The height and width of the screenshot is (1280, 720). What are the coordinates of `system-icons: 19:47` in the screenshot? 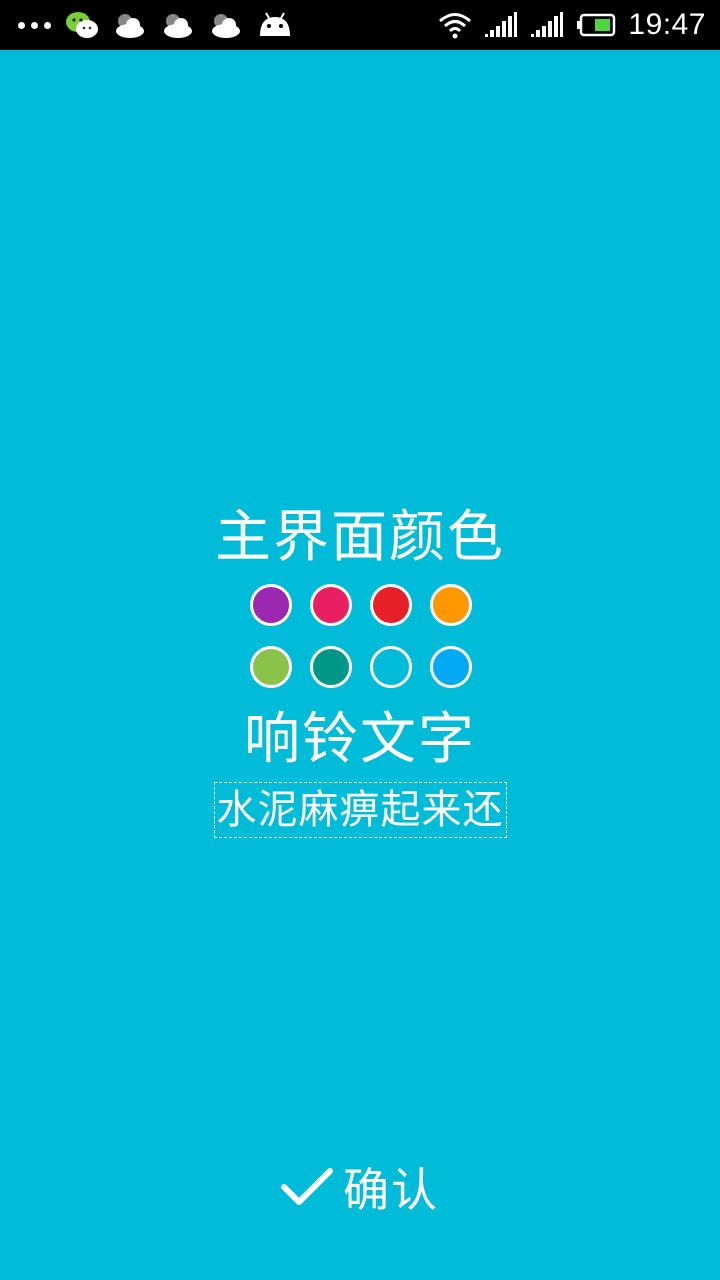 It's located at (572, 25).